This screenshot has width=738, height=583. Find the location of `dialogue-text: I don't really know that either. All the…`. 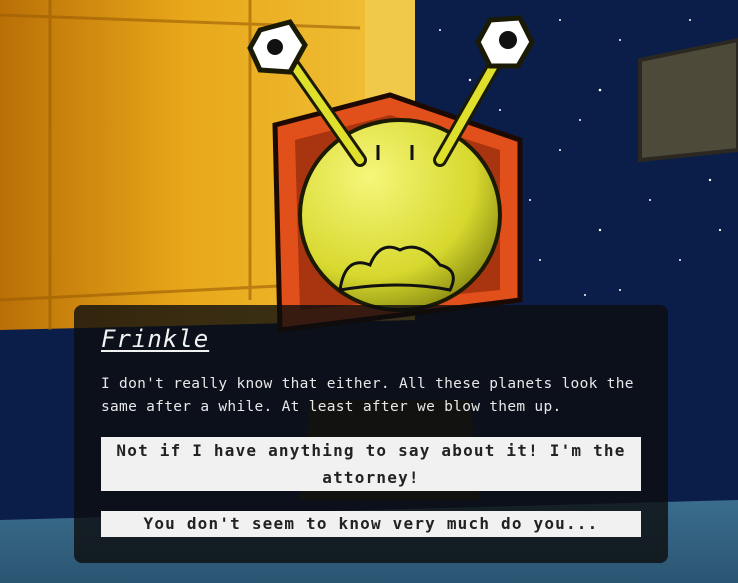

dialogue-text: I don't really know that either. All the… is located at coordinates (367, 395).